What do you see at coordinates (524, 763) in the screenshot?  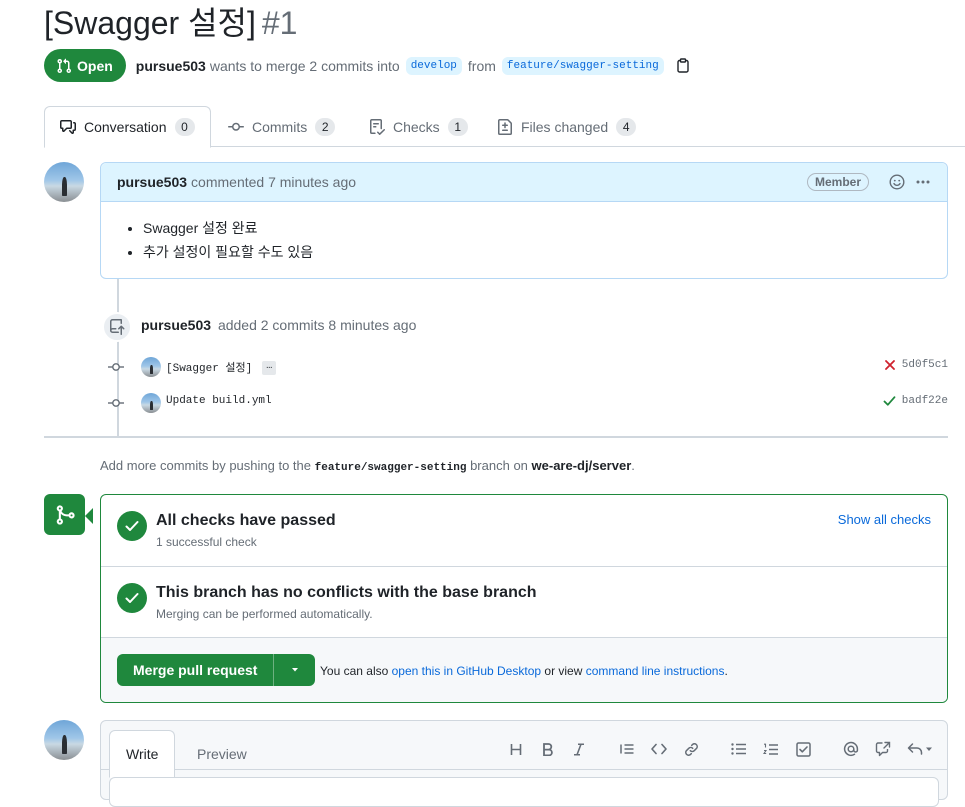 I see `comment-composer: Write Preview` at bounding box center [524, 763].